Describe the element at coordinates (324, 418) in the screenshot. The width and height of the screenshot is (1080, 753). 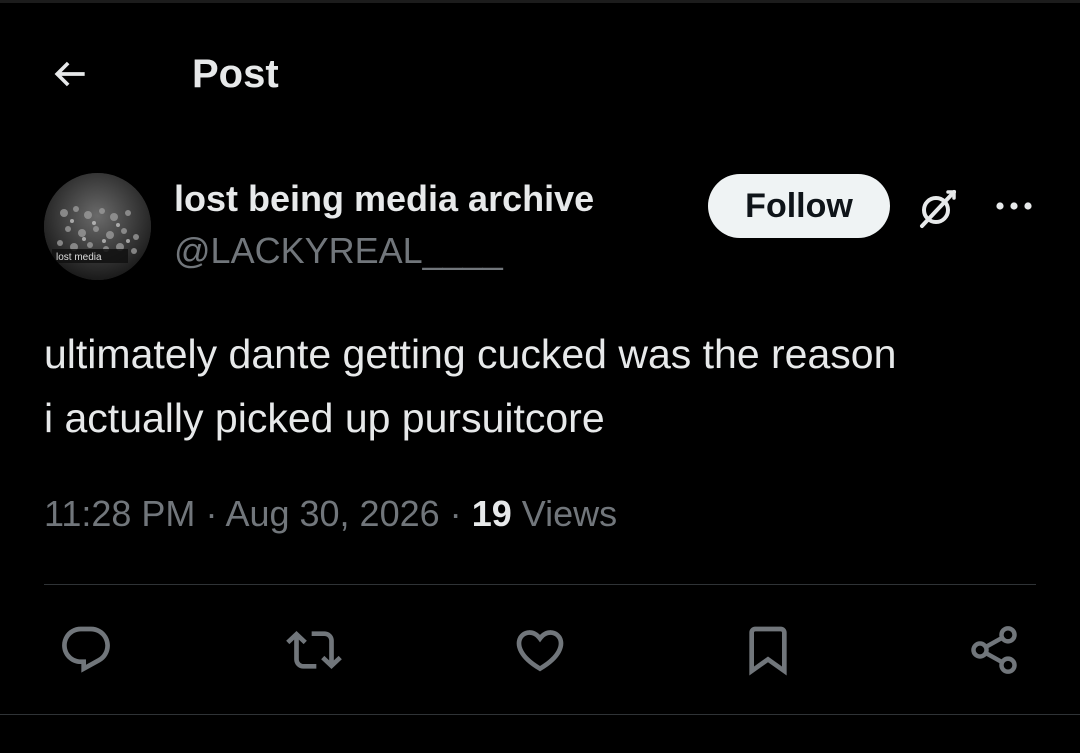
I see `post-line: i actually picked up pursuitcore` at that location.